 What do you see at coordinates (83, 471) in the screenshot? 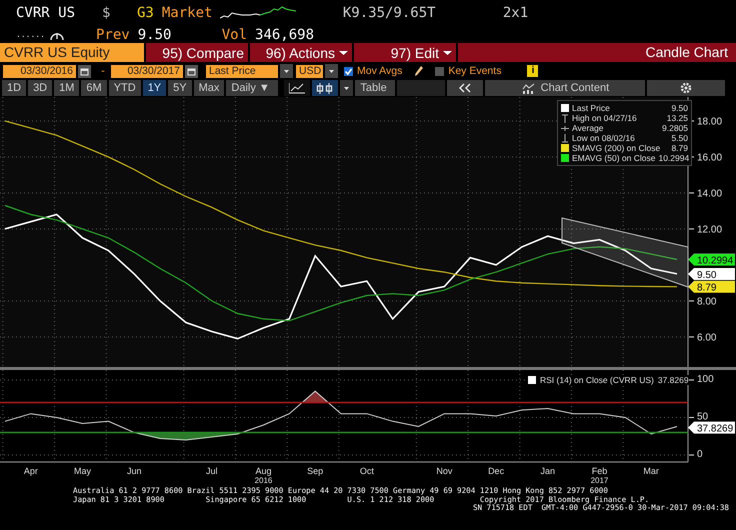
I see `axis-label: May` at bounding box center [83, 471].